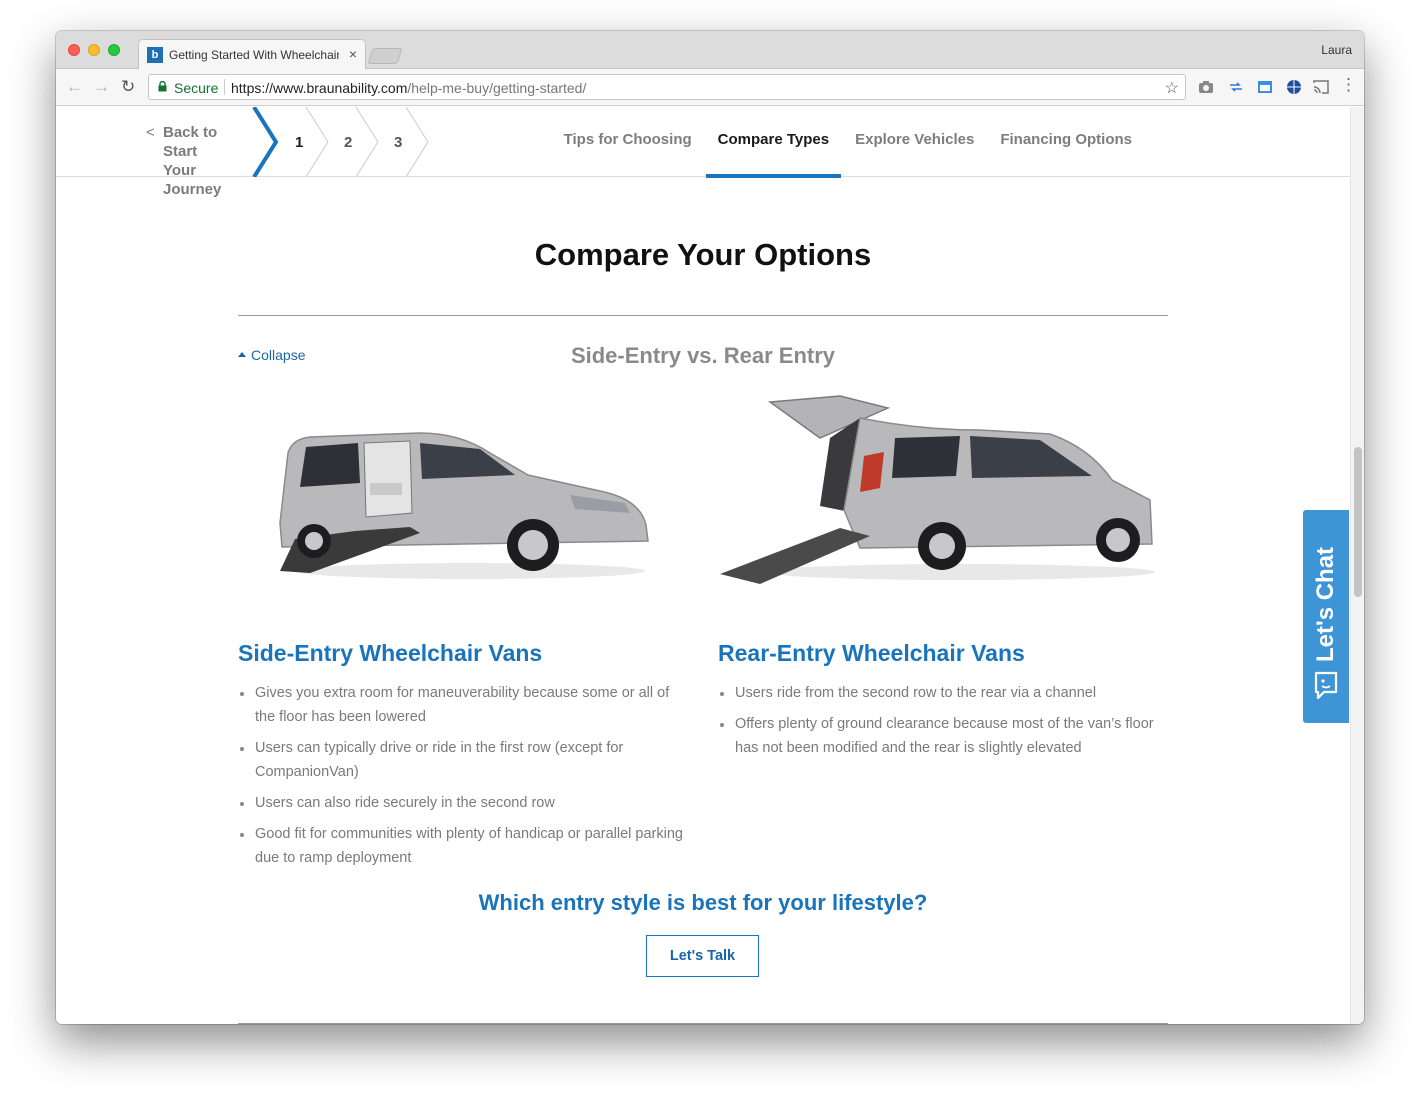 This screenshot has height=1105, width=1420. I want to click on url-path: /help-me-buy/getting-started/, so click(497, 88).